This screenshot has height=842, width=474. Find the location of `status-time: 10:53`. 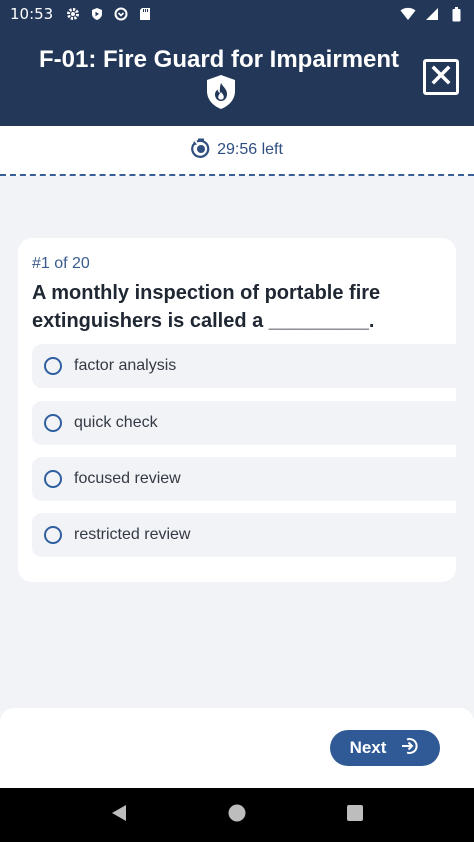

status-time: 10:53 is located at coordinates (32, 14).